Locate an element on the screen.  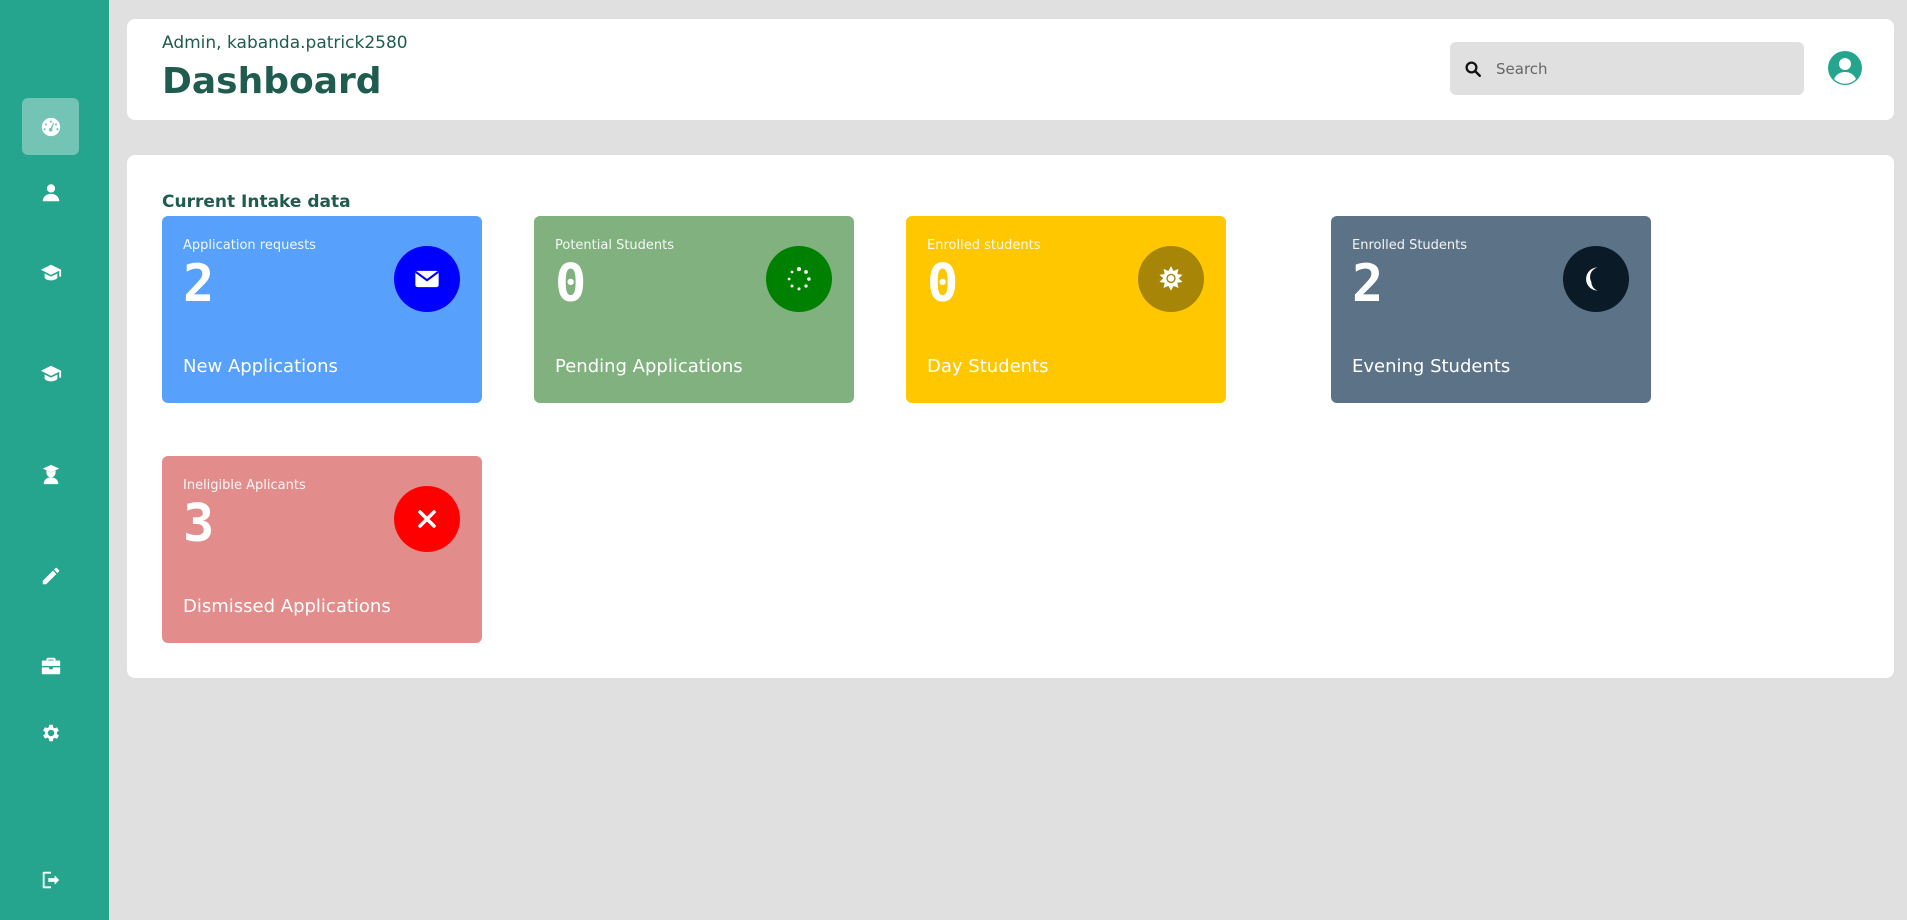
header: Admin, kabanda.patrick2580 Dashboard is located at coordinates (1010, 69).